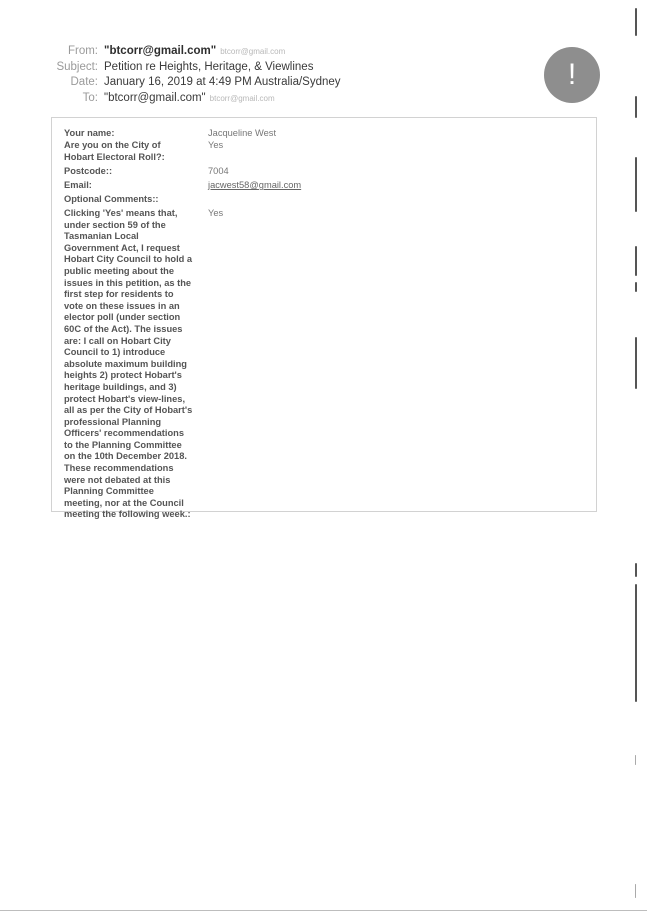  I want to click on label-line: Council to 1) introduce, so click(115, 352).